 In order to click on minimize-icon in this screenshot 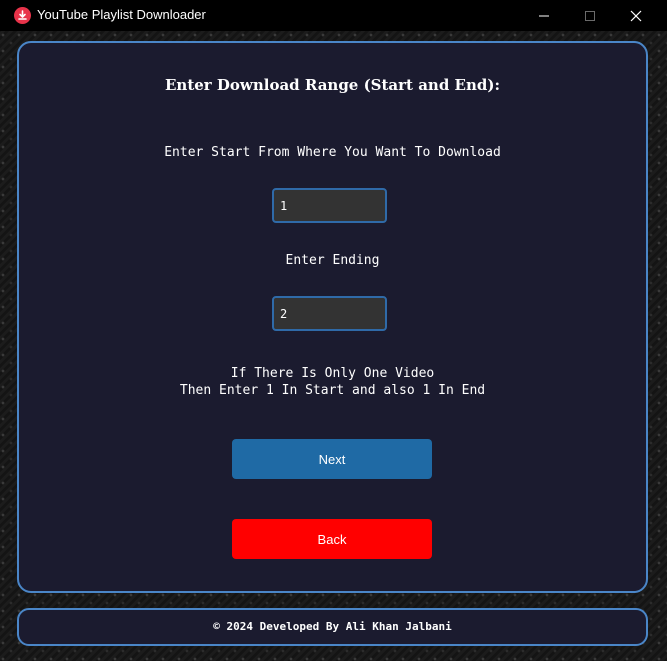, I will do `click(544, 16)`.